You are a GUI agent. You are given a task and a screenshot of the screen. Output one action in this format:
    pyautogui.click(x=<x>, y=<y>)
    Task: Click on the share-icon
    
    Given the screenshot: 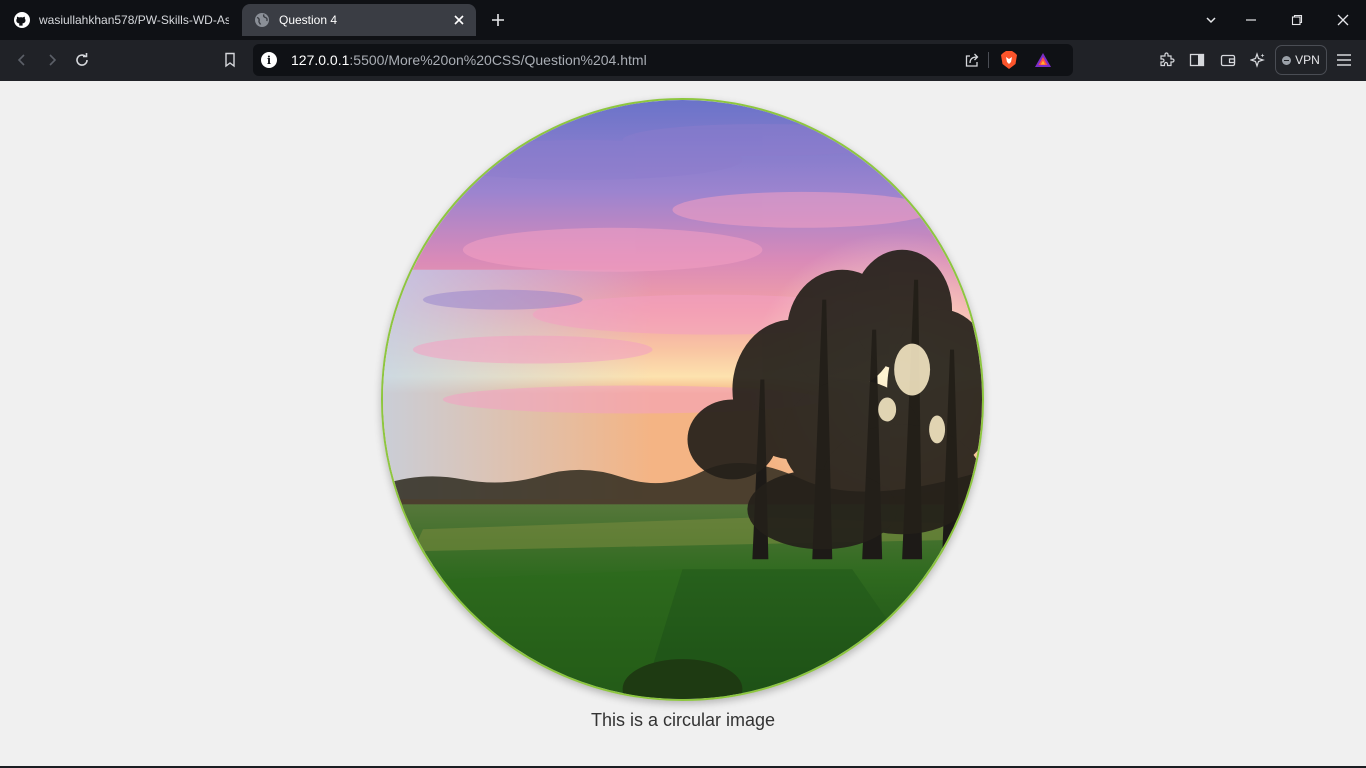 What is the action you would take?
    pyautogui.click(x=972, y=60)
    